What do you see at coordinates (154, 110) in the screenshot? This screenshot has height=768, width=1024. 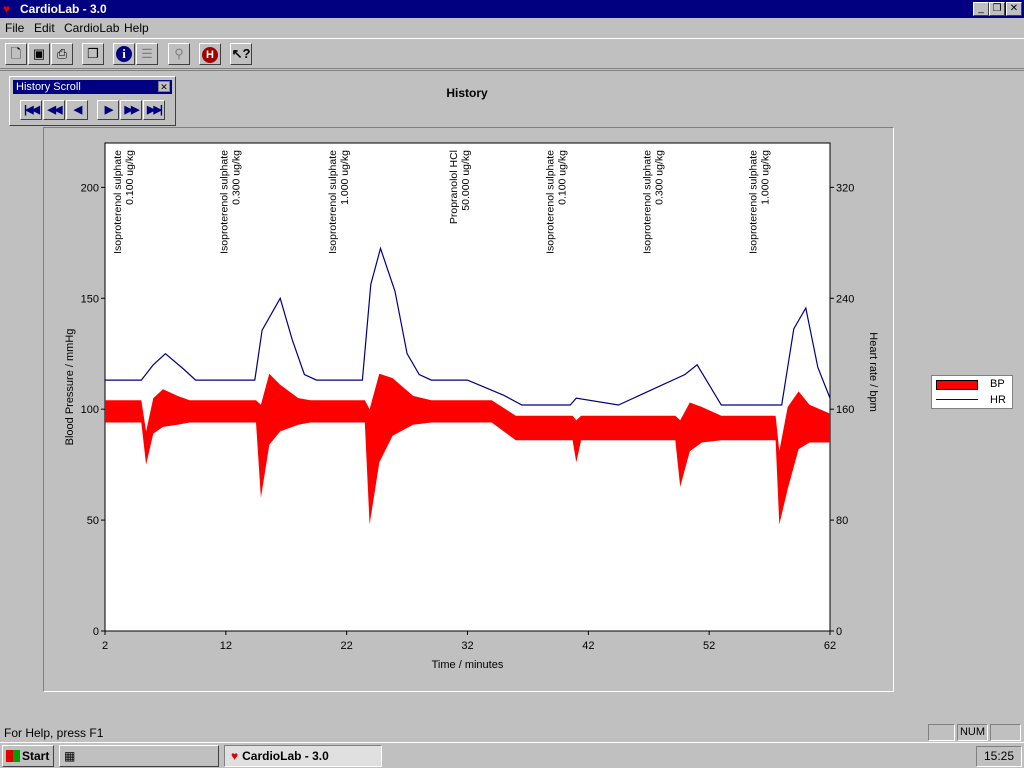 I see `last-button: ▶▶|` at bounding box center [154, 110].